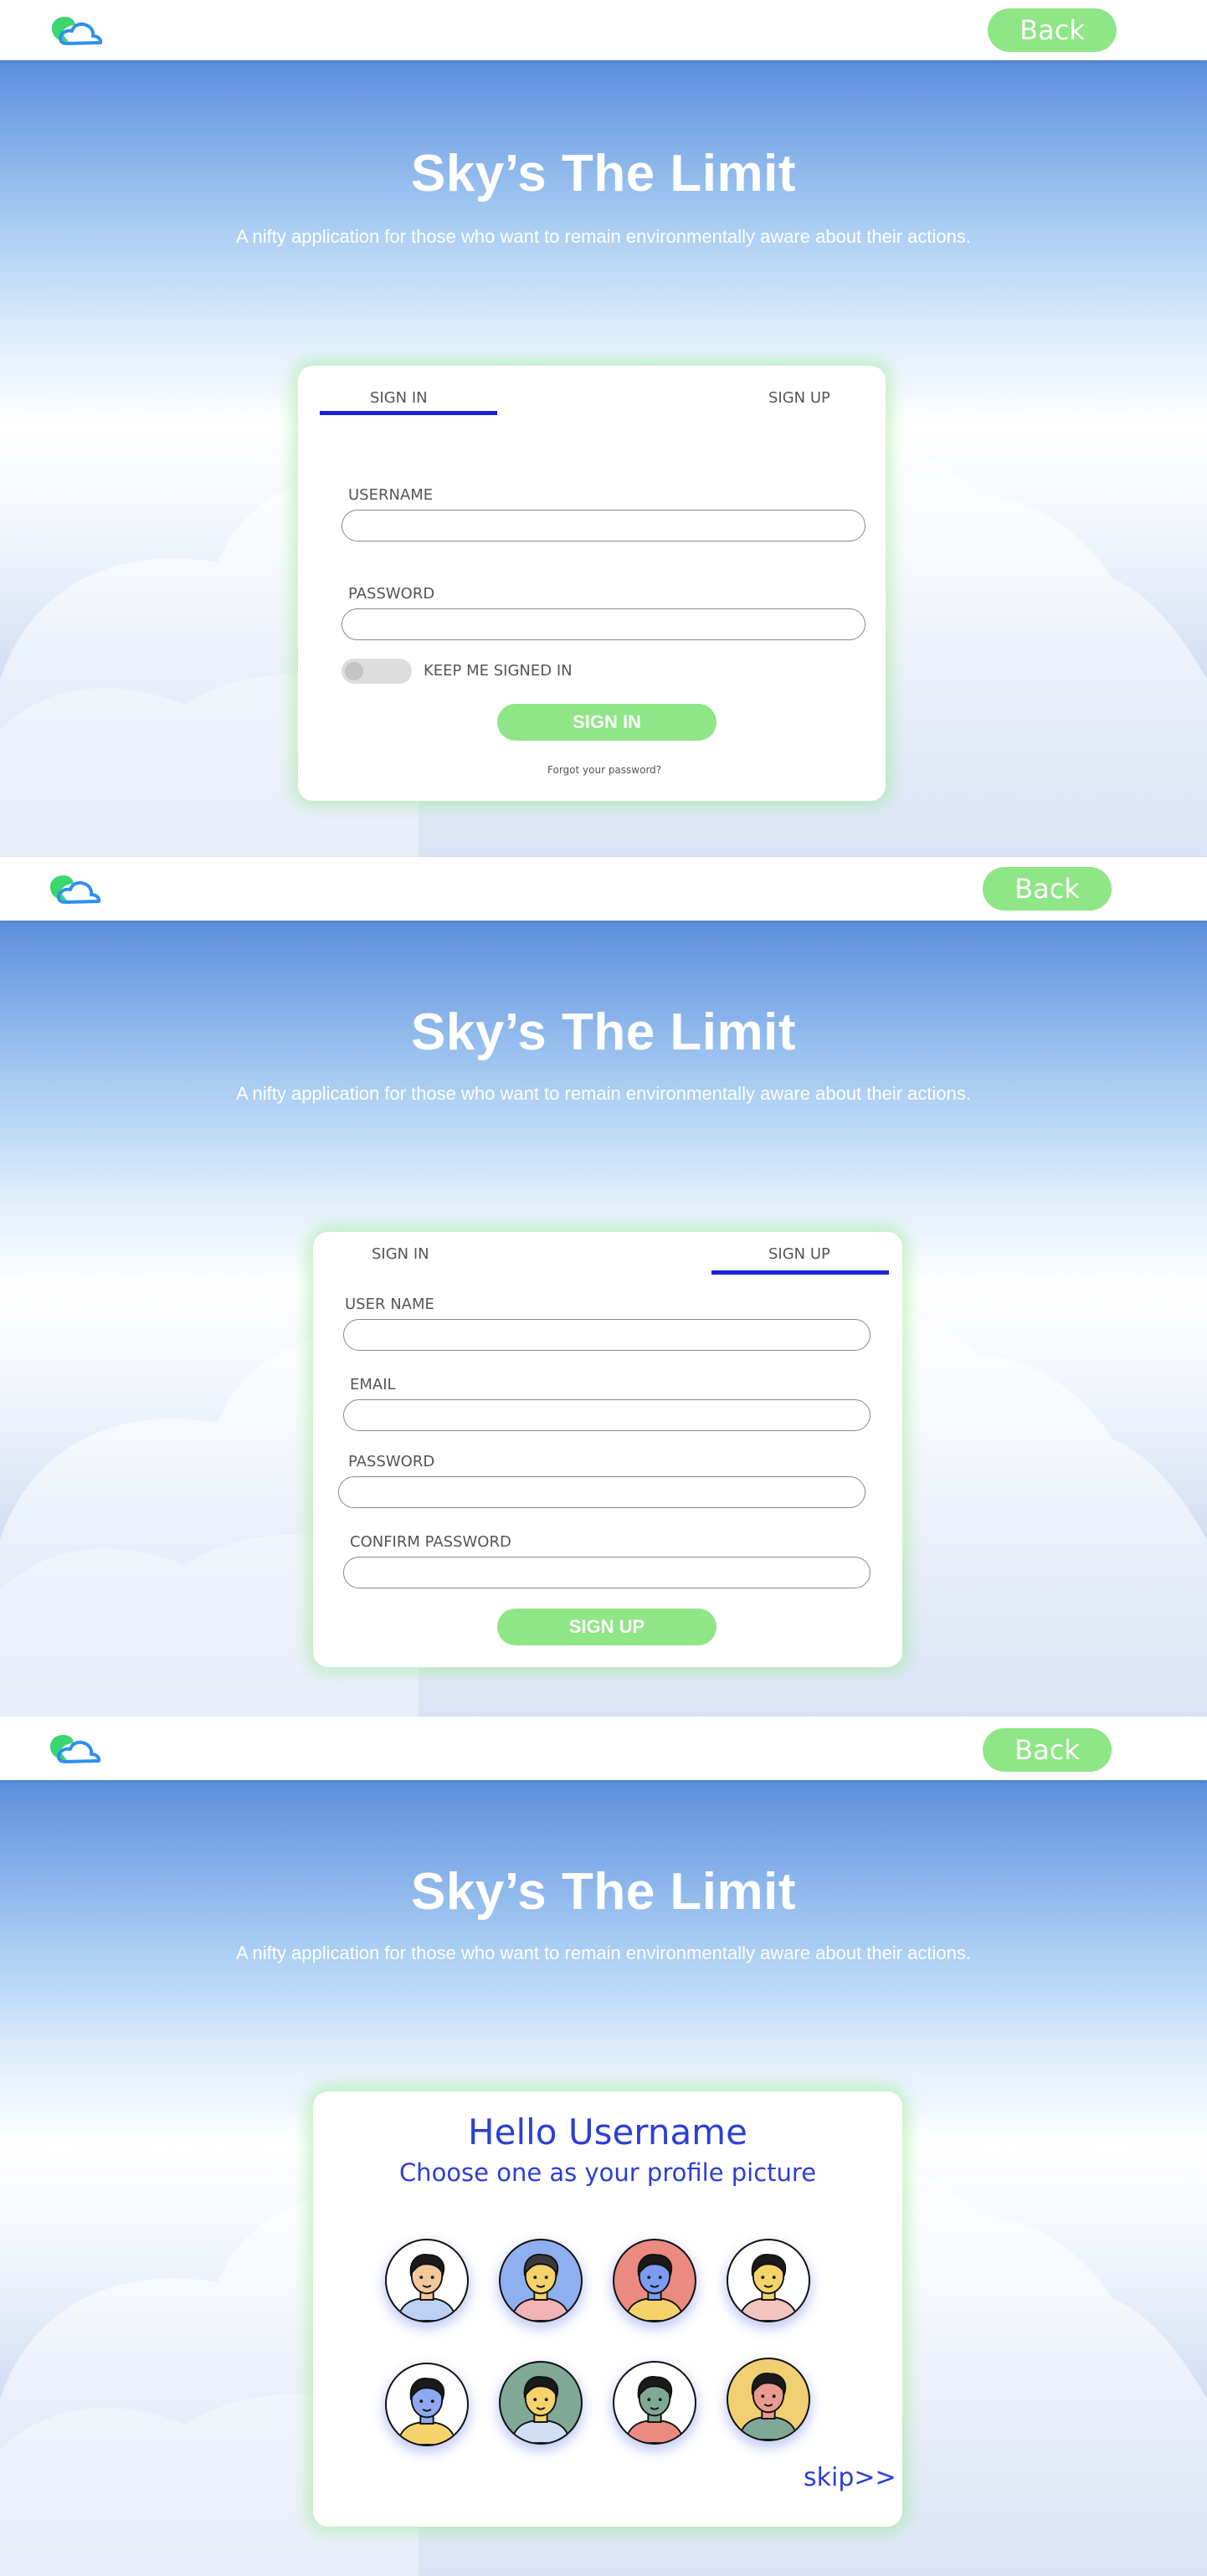  Describe the element at coordinates (427, 2404) in the screenshot. I see `woman-bun-avatar-icon` at that location.